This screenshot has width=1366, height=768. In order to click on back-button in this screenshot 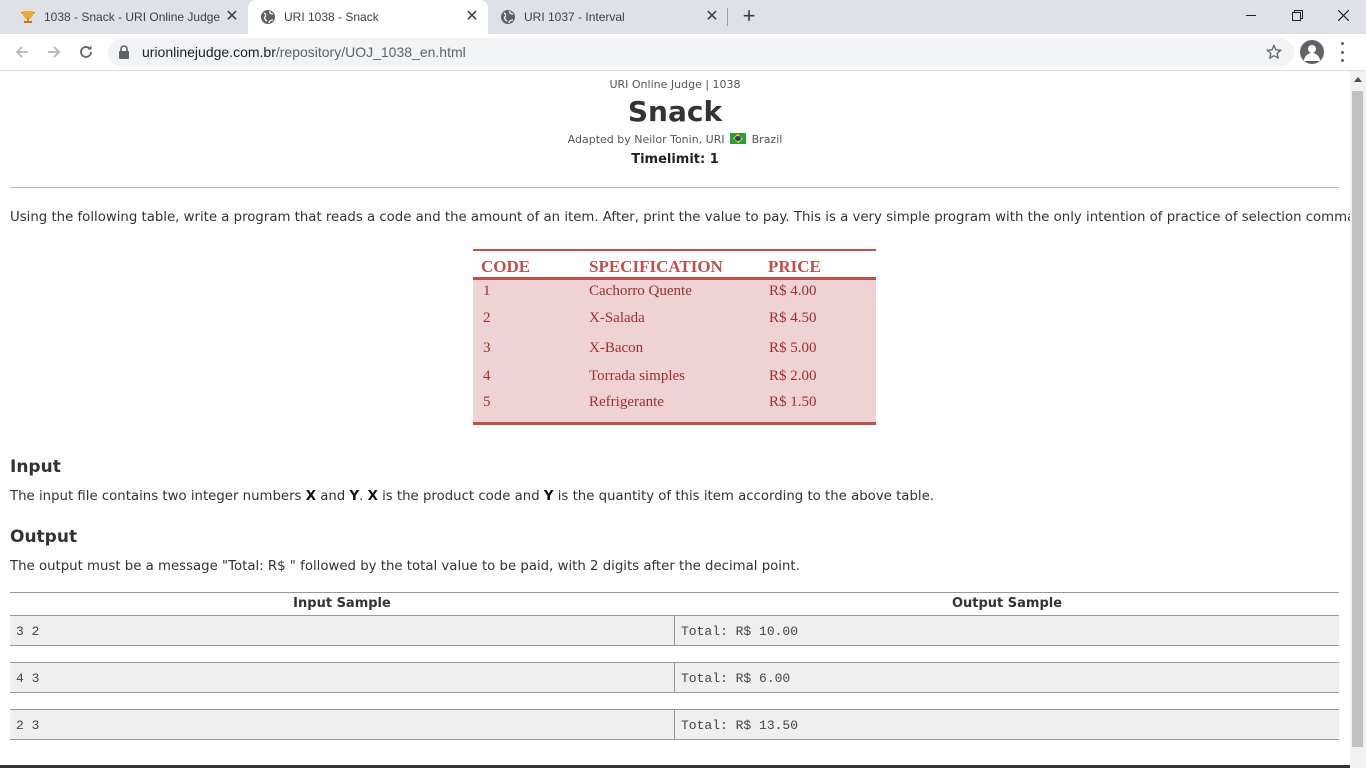, I will do `click(22, 52)`.